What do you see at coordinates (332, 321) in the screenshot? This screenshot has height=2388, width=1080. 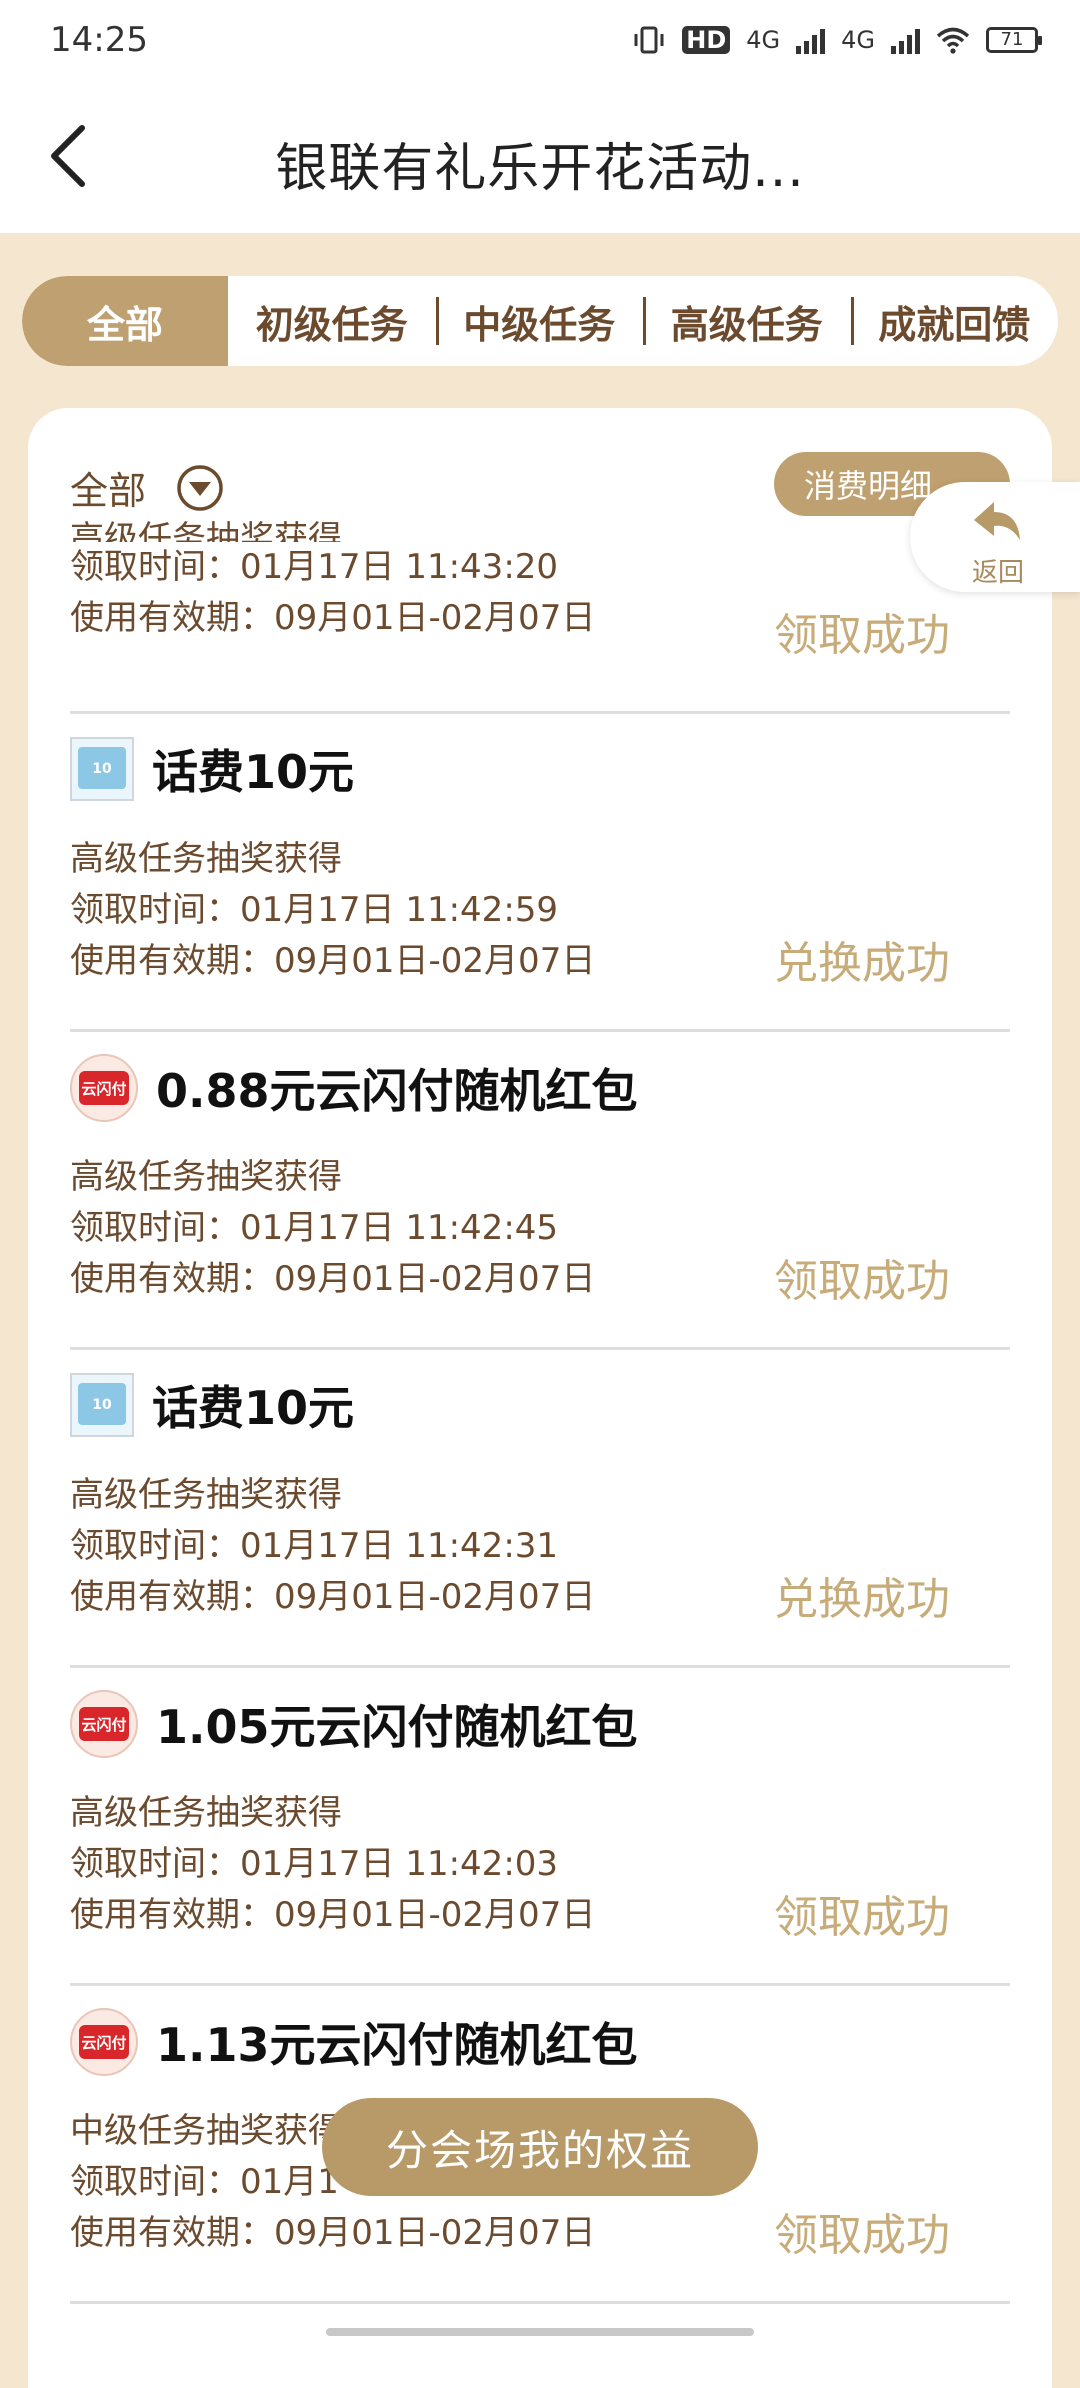 I see `tab-beginner: 初级任务` at bounding box center [332, 321].